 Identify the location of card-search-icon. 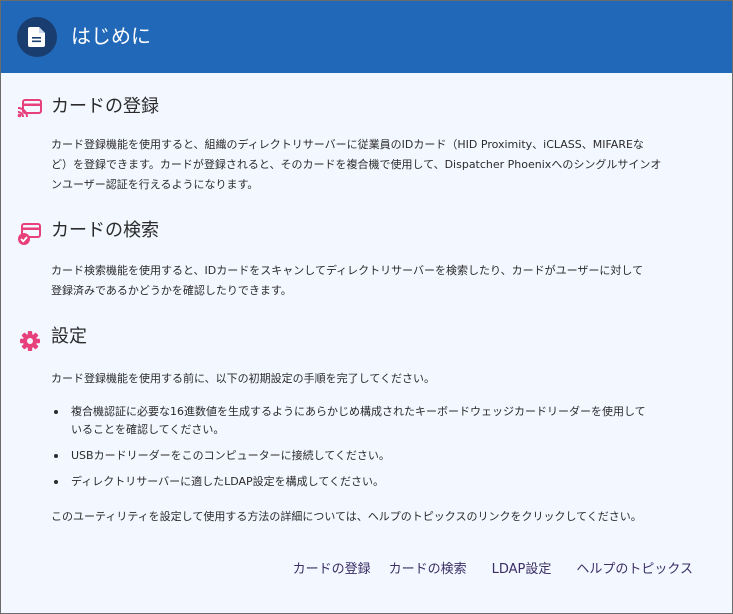
(30, 233).